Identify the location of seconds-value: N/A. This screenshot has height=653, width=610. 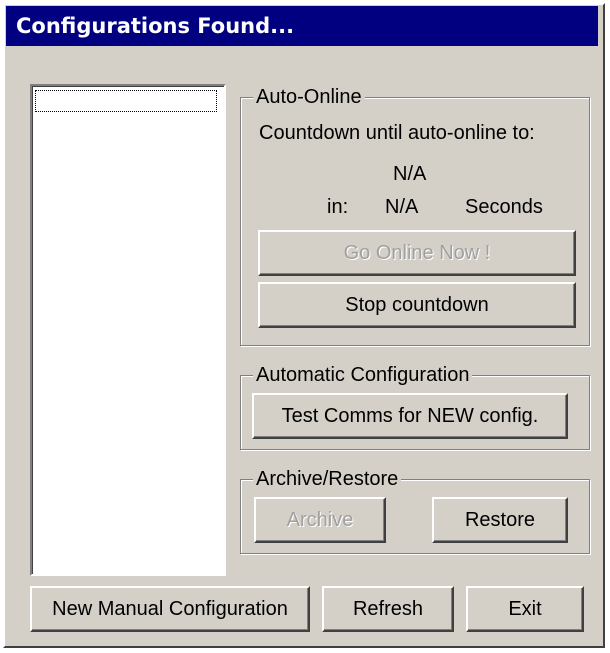
(402, 207).